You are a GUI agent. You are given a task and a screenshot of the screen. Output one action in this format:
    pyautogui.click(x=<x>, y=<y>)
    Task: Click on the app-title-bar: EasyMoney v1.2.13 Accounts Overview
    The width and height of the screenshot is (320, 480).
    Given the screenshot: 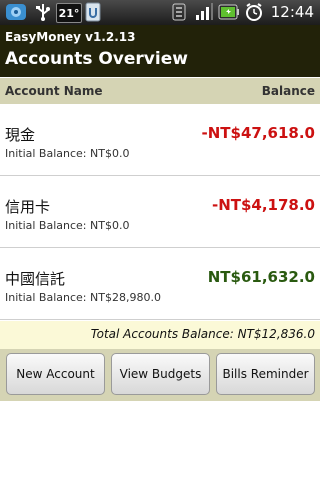 What is the action you would take?
    pyautogui.click(x=160, y=51)
    